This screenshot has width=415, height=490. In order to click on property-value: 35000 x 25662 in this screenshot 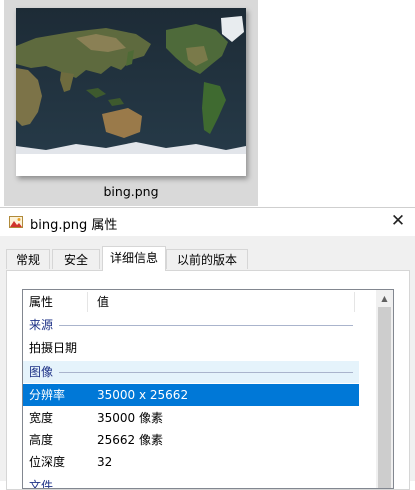, I will do `click(143, 395)`.